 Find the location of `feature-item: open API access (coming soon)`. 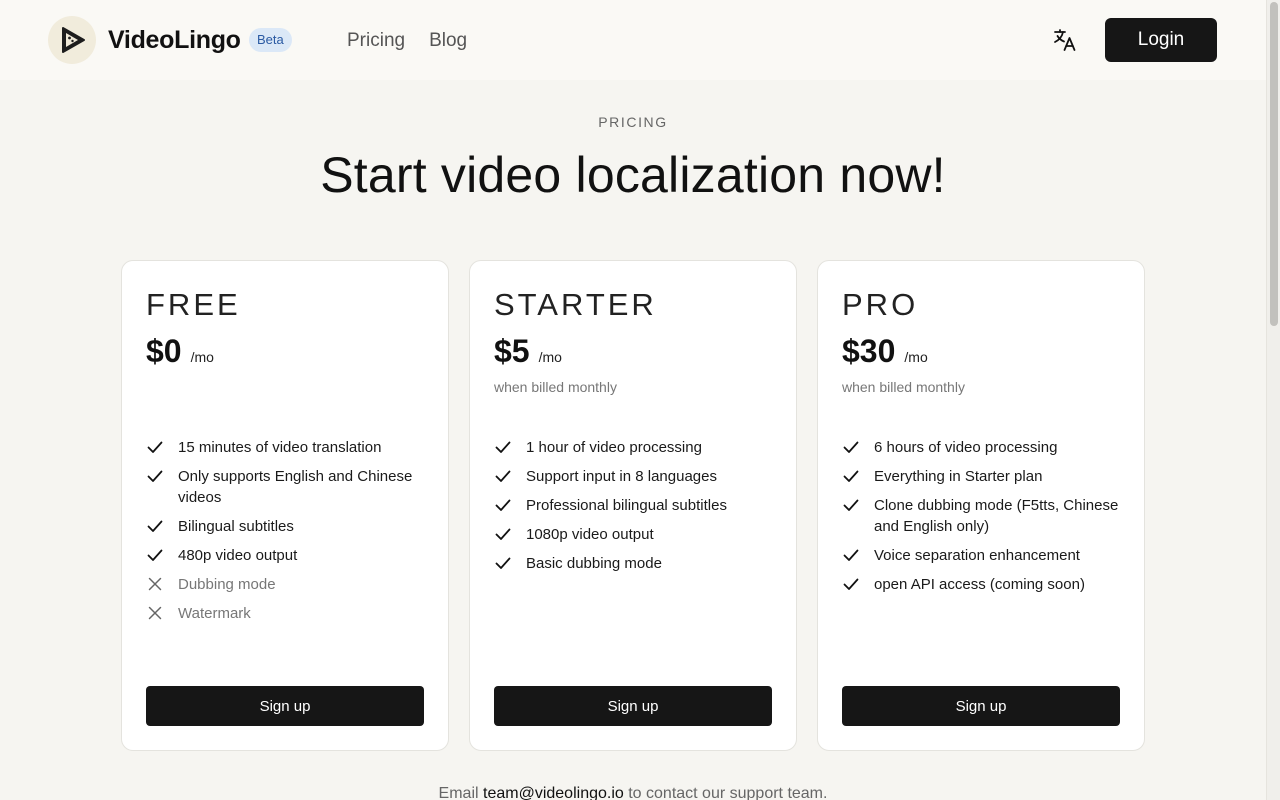

feature-item: open API access (coming soon) is located at coordinates (987, 584).